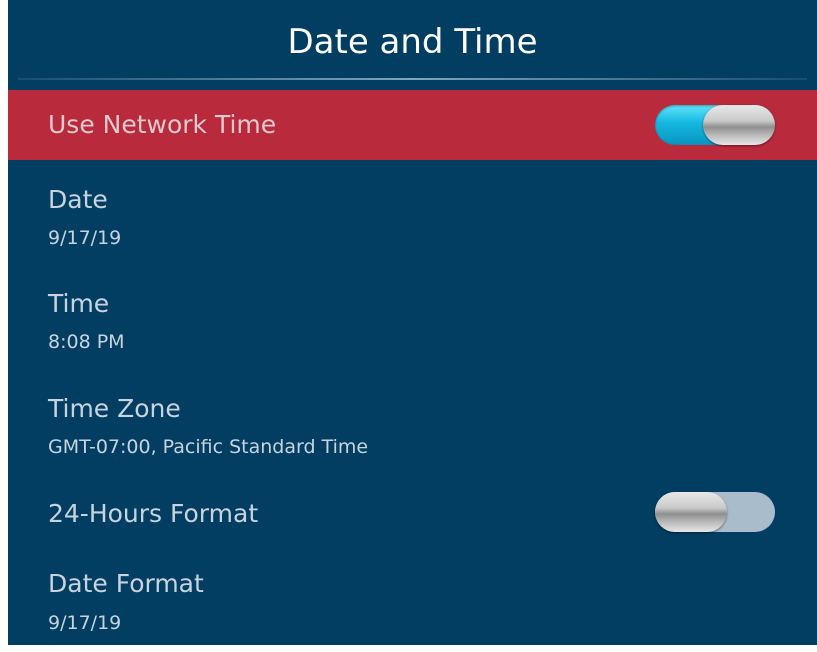  What do you see at coordinates (162, 124) in the screenshot?
I see `use-network-time-label: Use Network Time` at bounding box center [162, 124].